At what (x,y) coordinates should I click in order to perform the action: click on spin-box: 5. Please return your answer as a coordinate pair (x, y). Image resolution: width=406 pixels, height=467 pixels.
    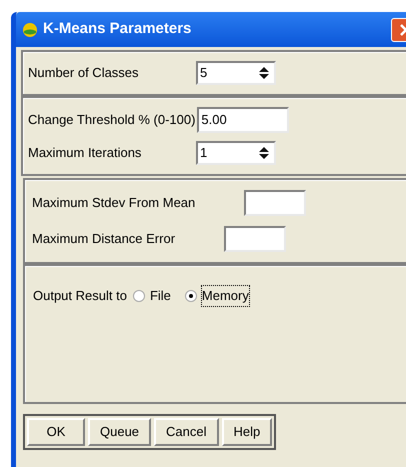
    Looking at the image, I should click on (236, 73).